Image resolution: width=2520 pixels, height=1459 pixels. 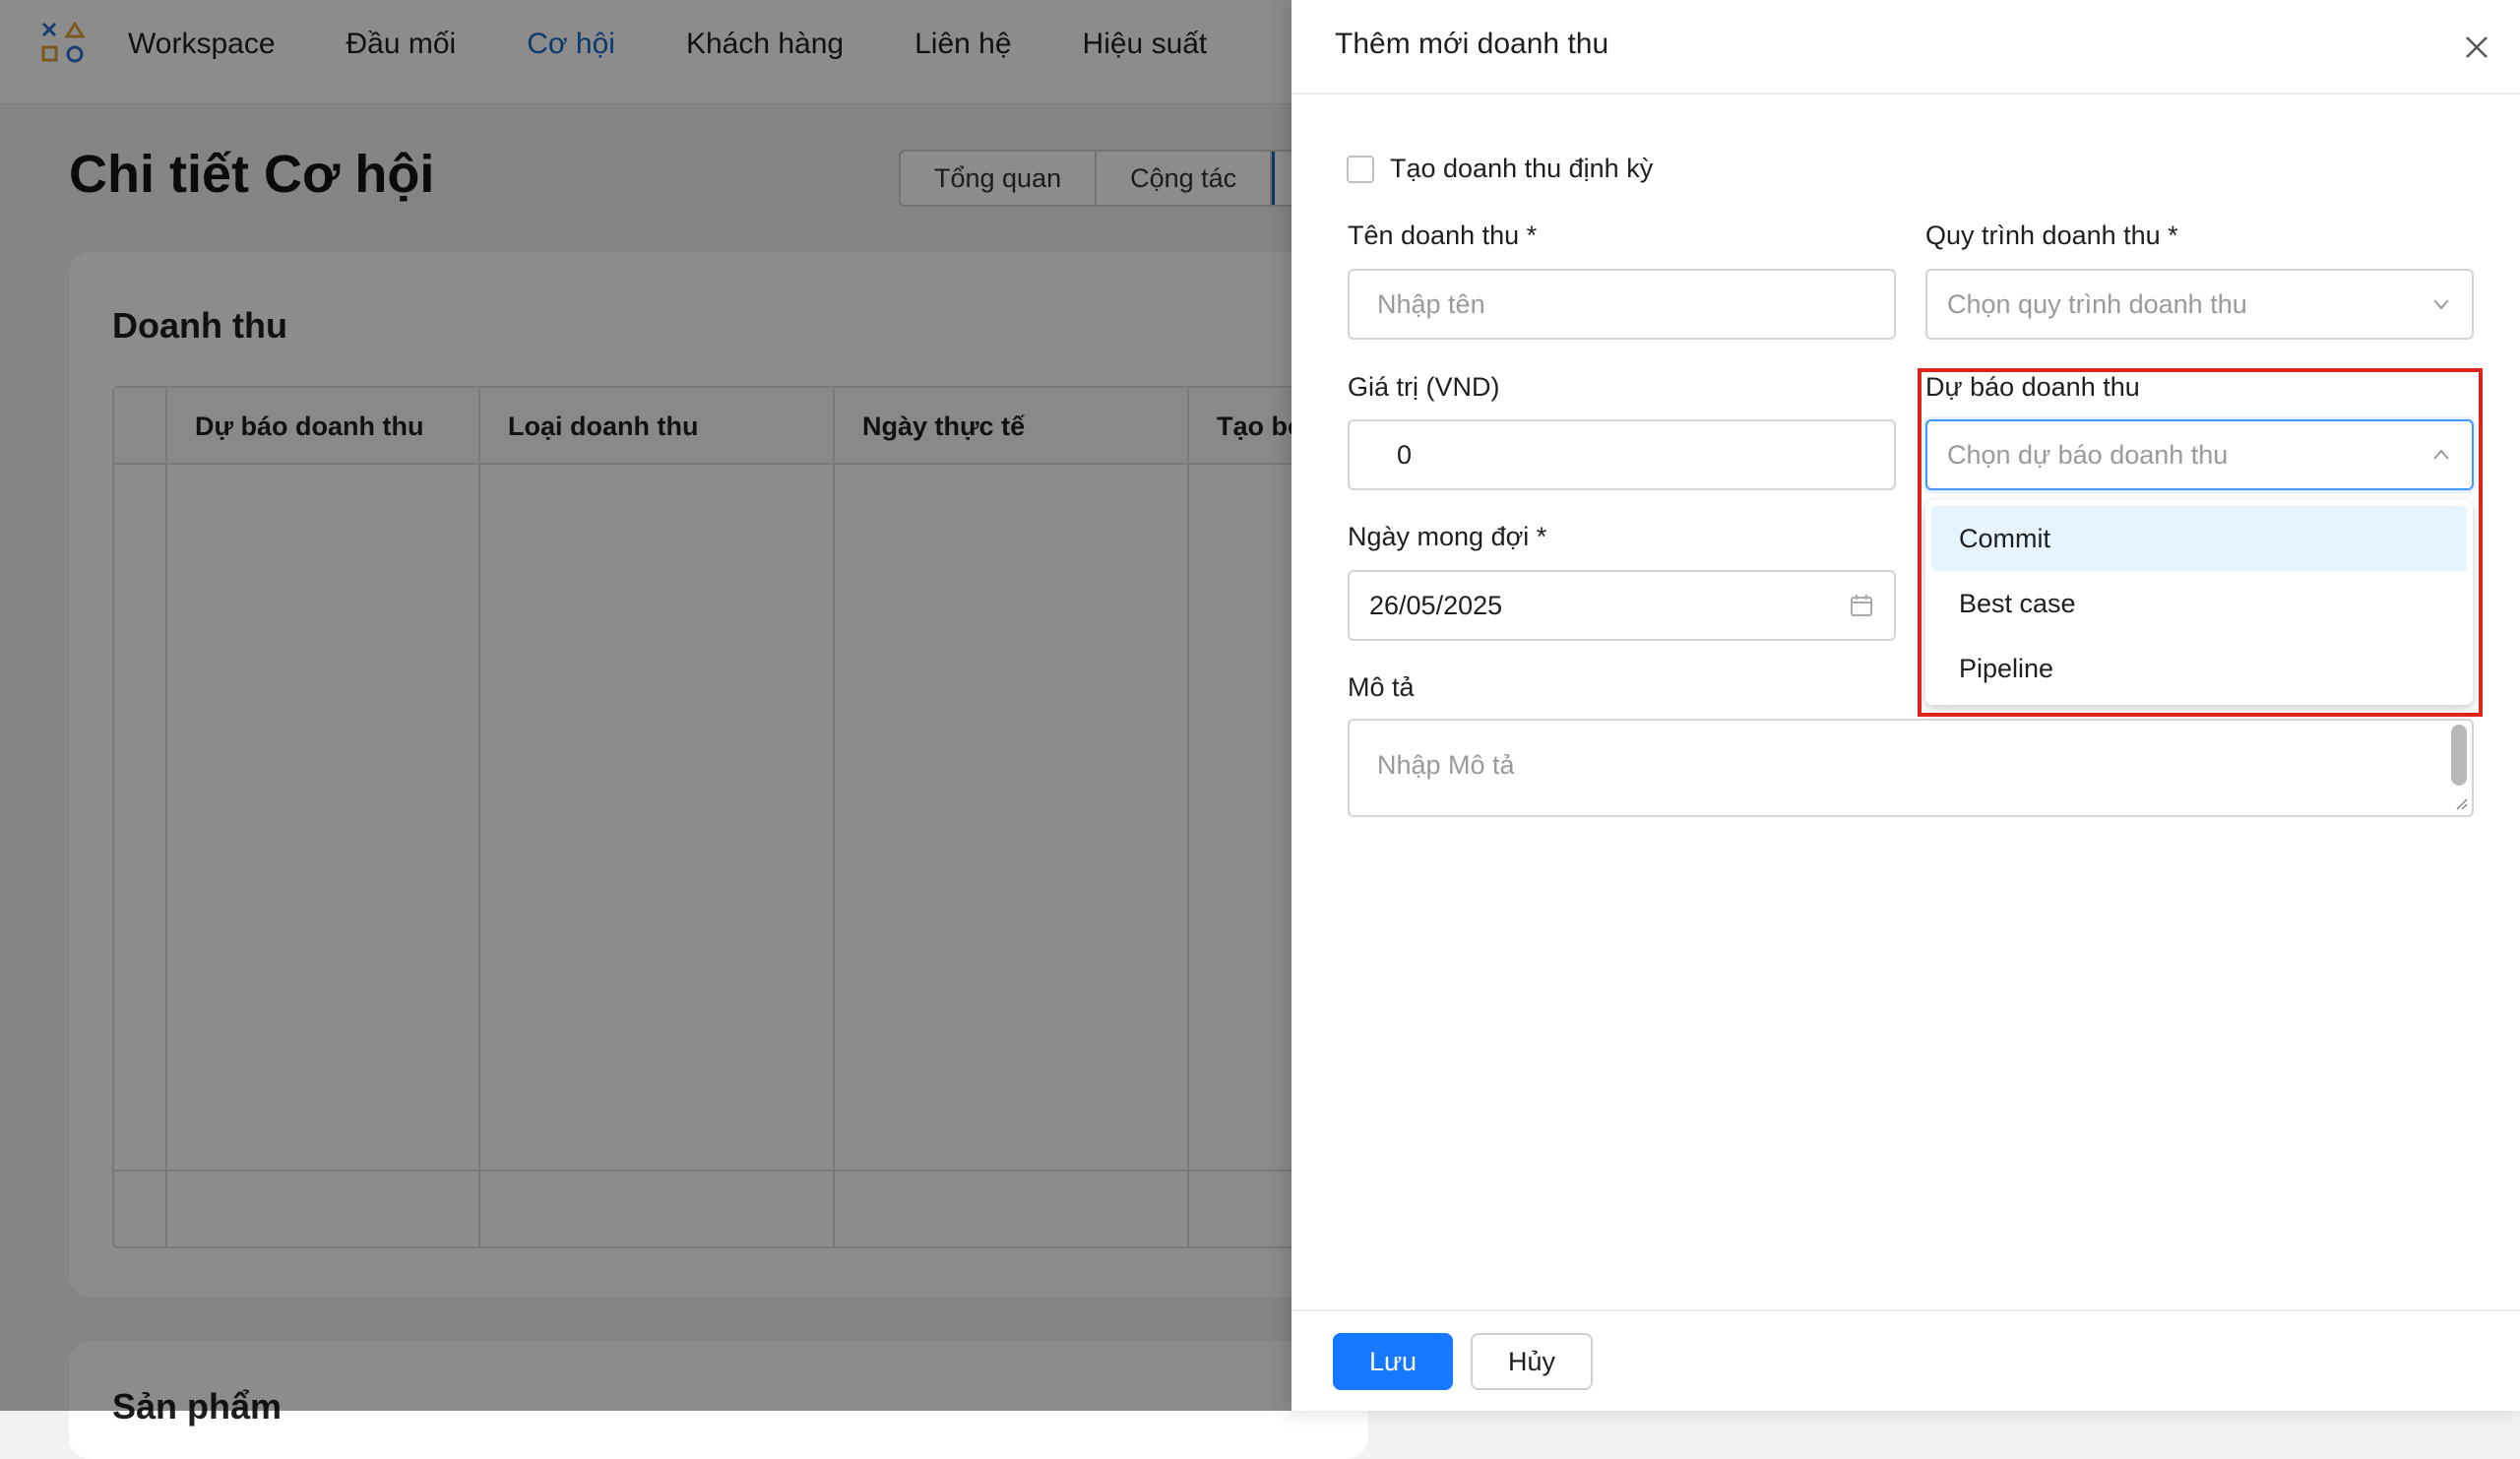 I want to click on drawer-header: Thêm mới doanh thu, so click(x=1906, y=47).